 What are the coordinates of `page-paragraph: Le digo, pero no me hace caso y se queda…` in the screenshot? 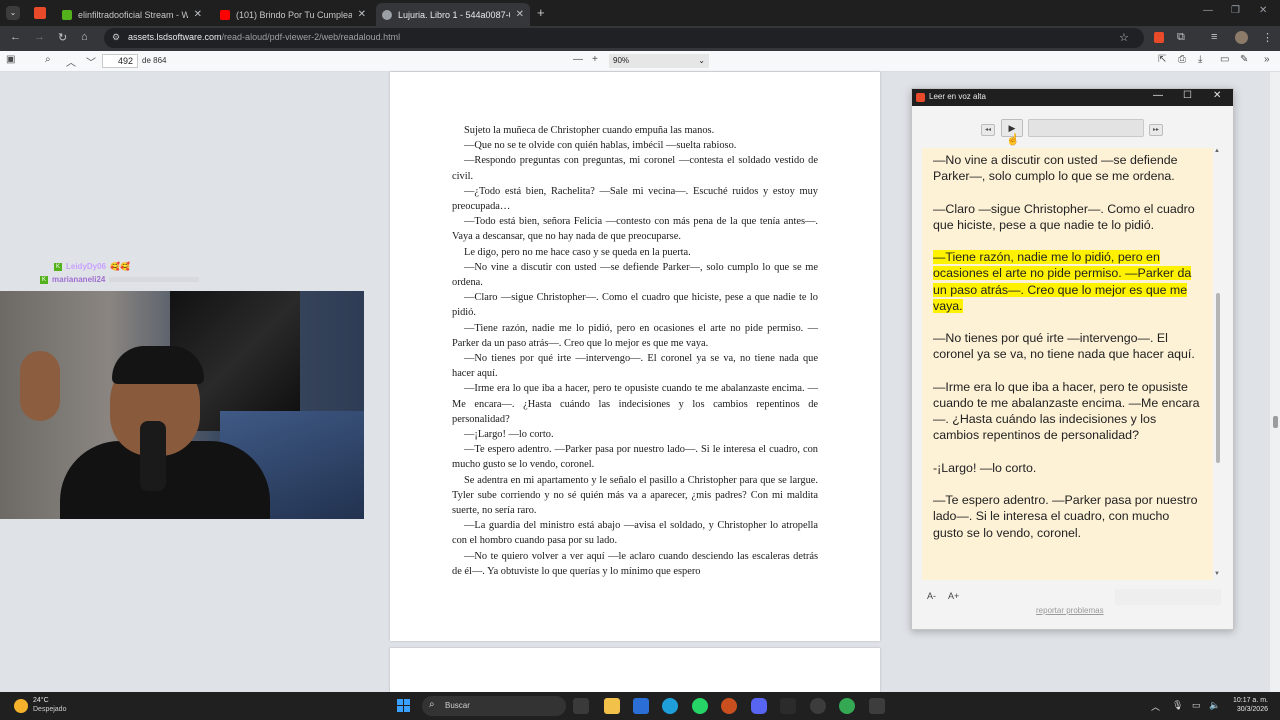 It's located at (577, 252).